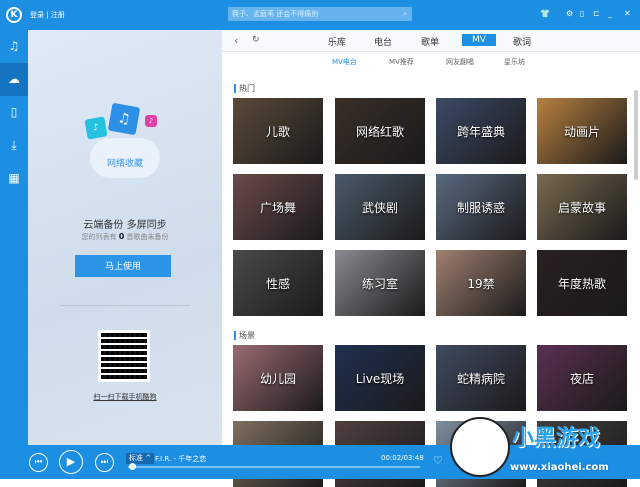 The height and width of the screenshot is (487, 640). I want to click on watermark-brand: 小黑游戏, so click(556, 438).